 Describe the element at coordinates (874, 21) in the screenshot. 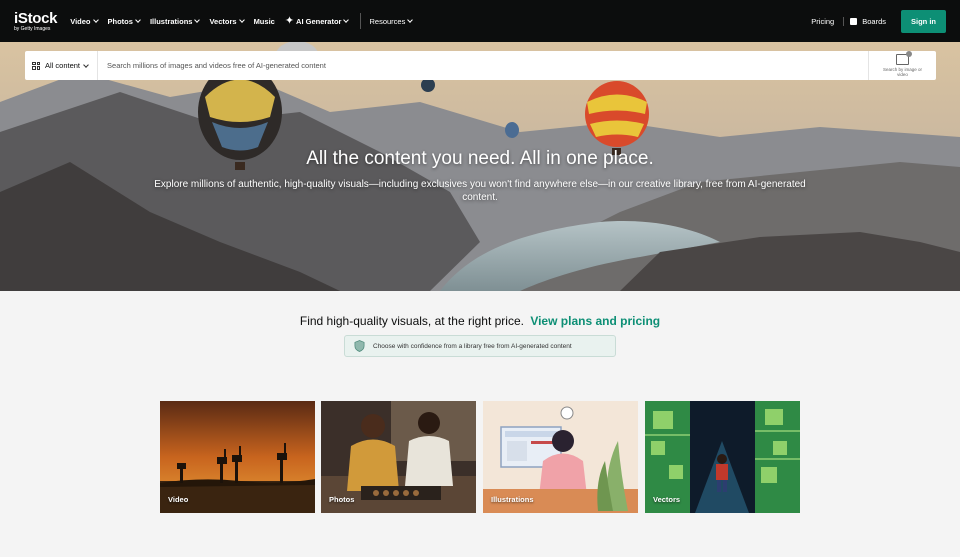

I see `boards-label: Boards` at that location.